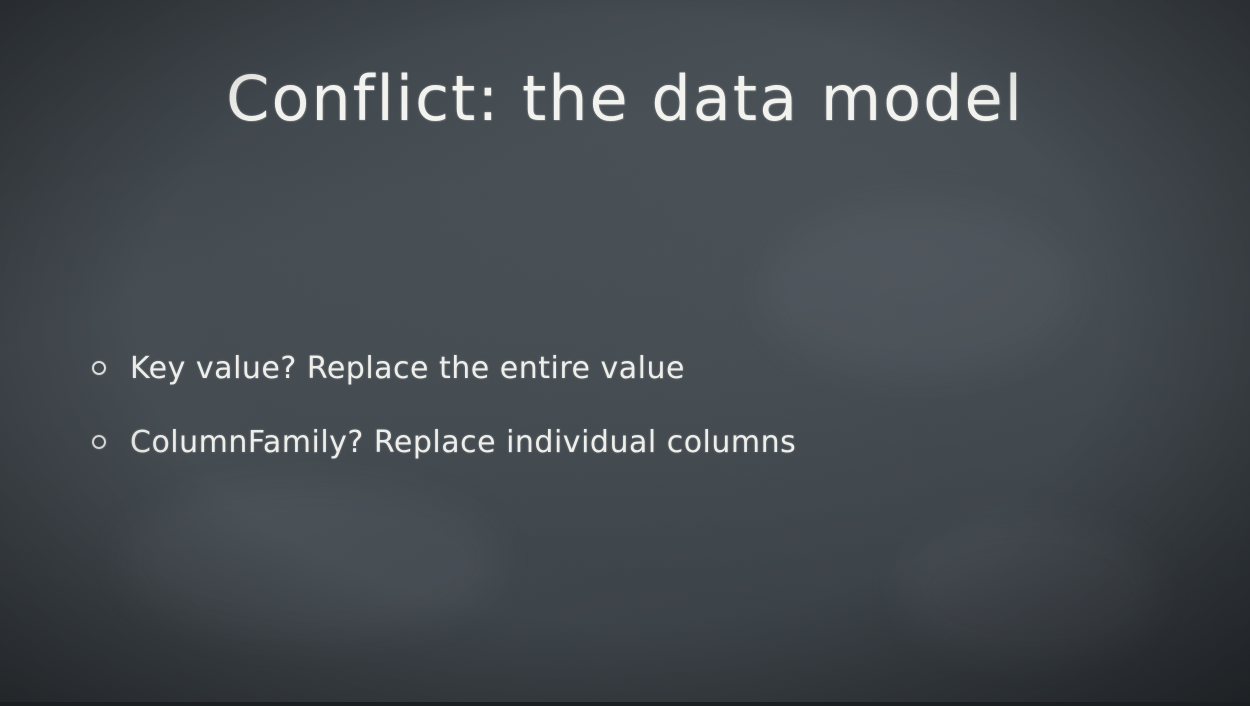 The image size is (1250, 706). I want to click on bullet-item: ColumnFamily? Replace individual columns, so click(444, 442).